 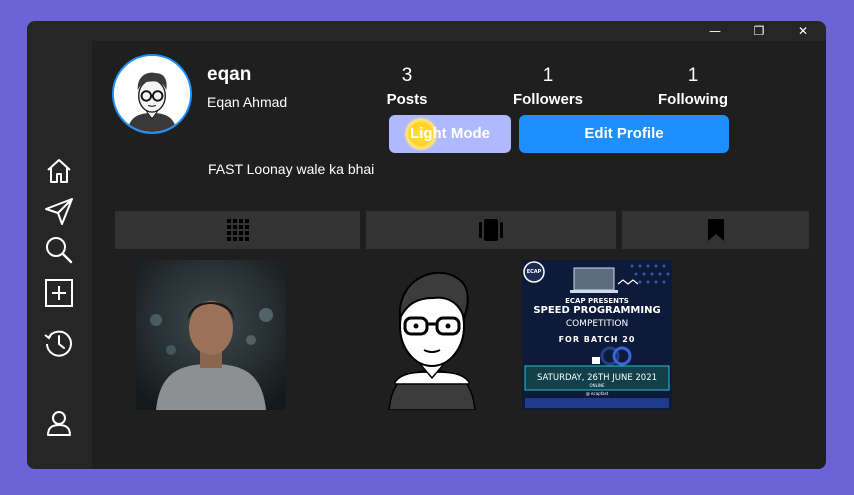 I want to click on title-bar: — ❐ ✕, so click(x=426, y=31).